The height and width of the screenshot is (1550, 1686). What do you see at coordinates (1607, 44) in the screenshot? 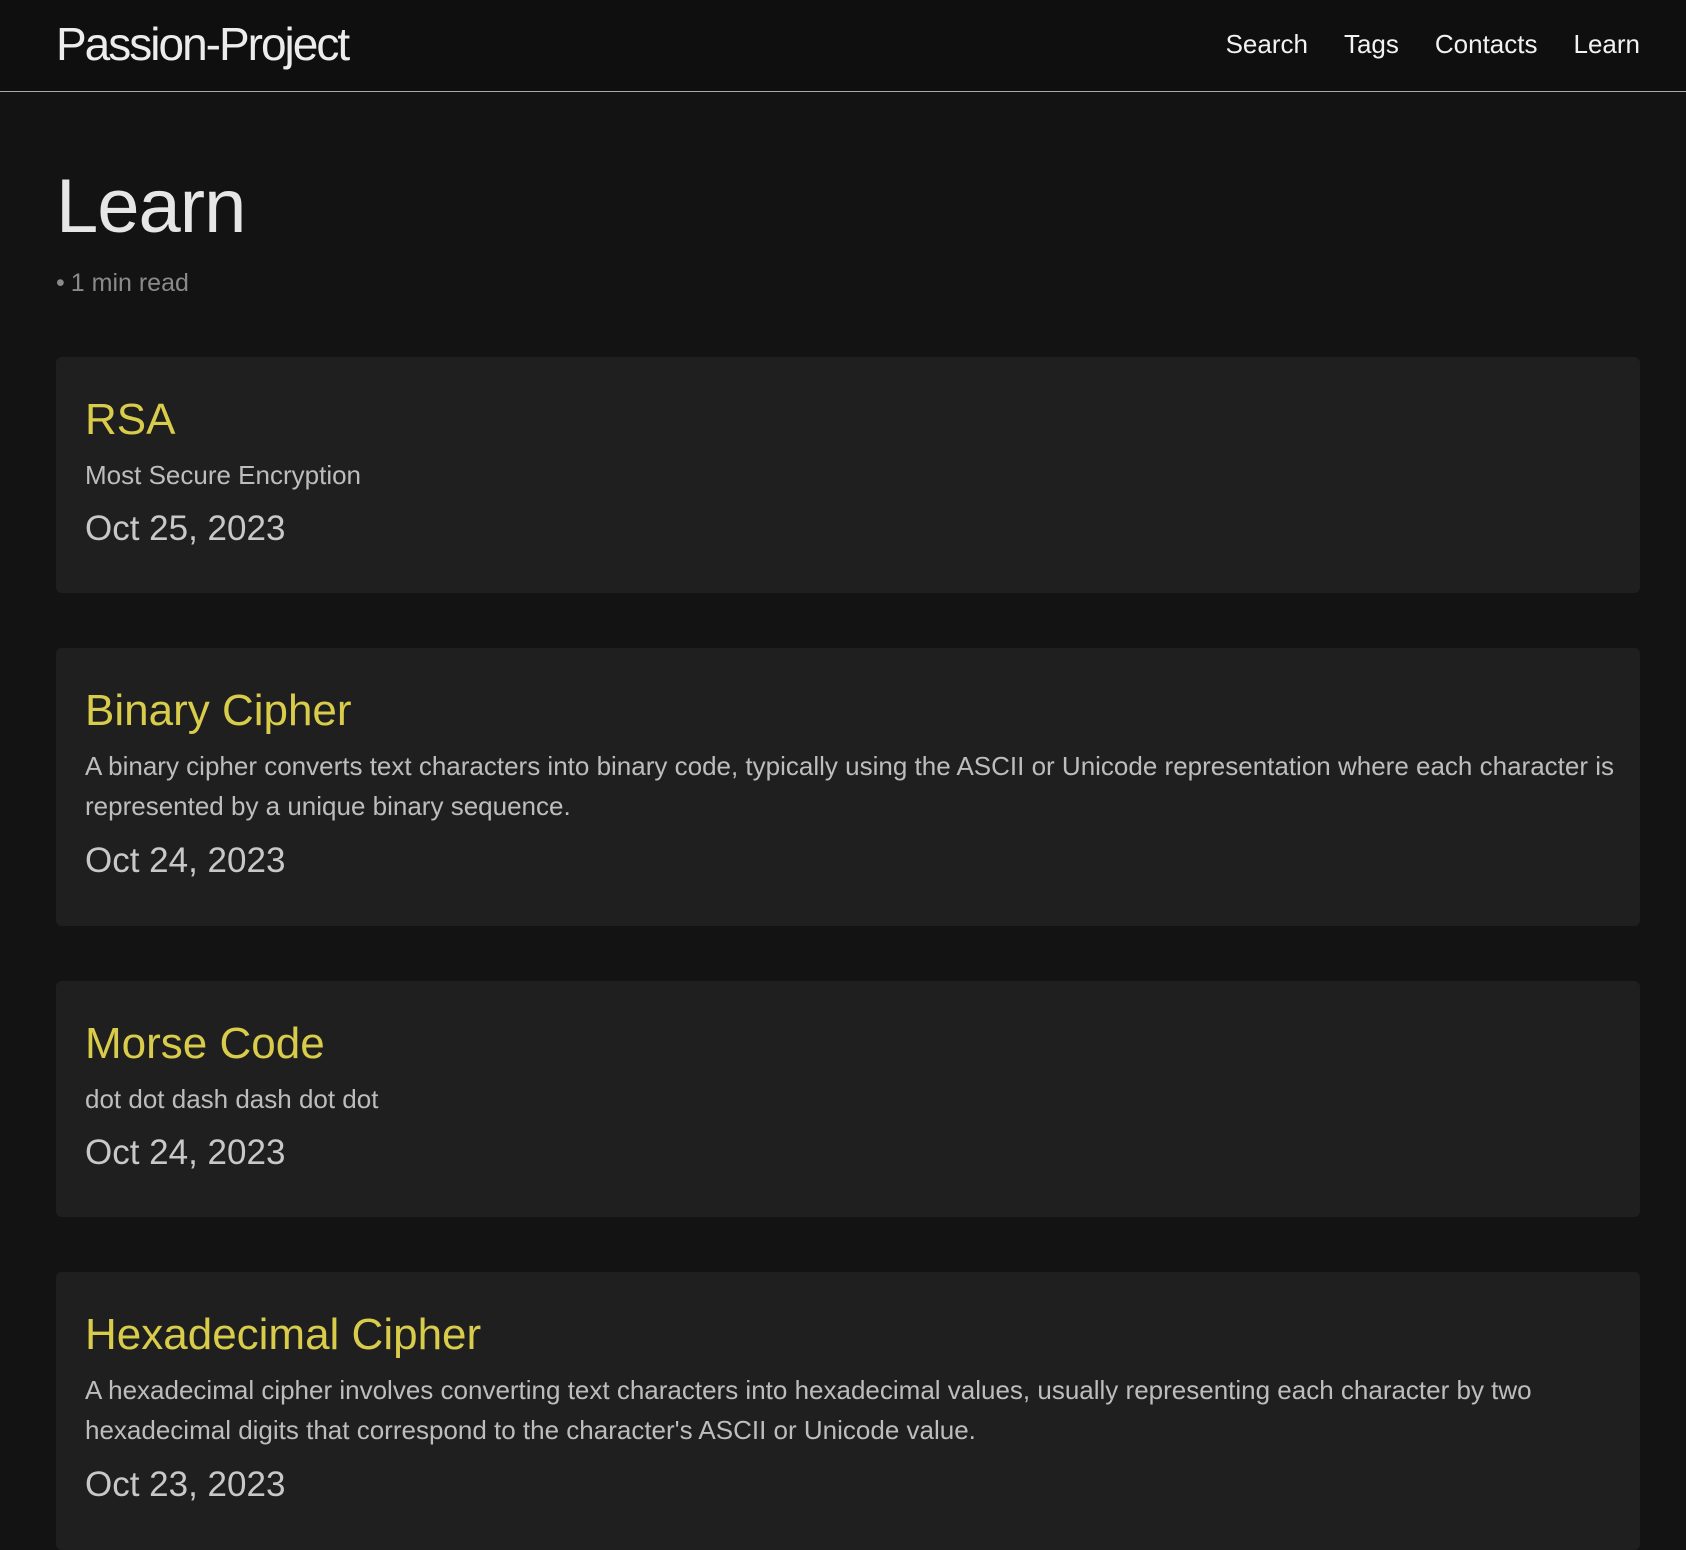
I see `nav-learn: Learn` at bounding box center [1607, 44].